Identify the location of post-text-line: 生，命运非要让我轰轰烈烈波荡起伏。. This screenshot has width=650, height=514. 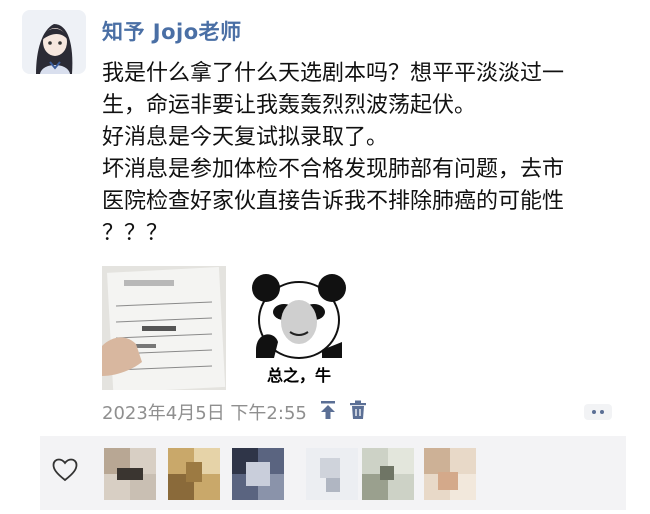
(289, 105).